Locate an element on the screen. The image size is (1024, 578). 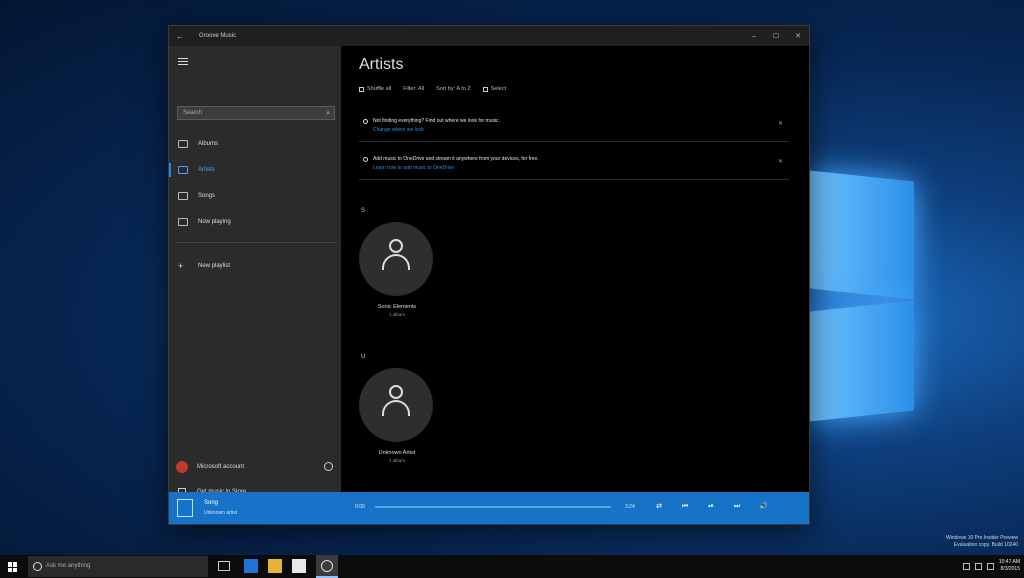
shuffle-label: Shuffle all is located at coordinates (379, 89).